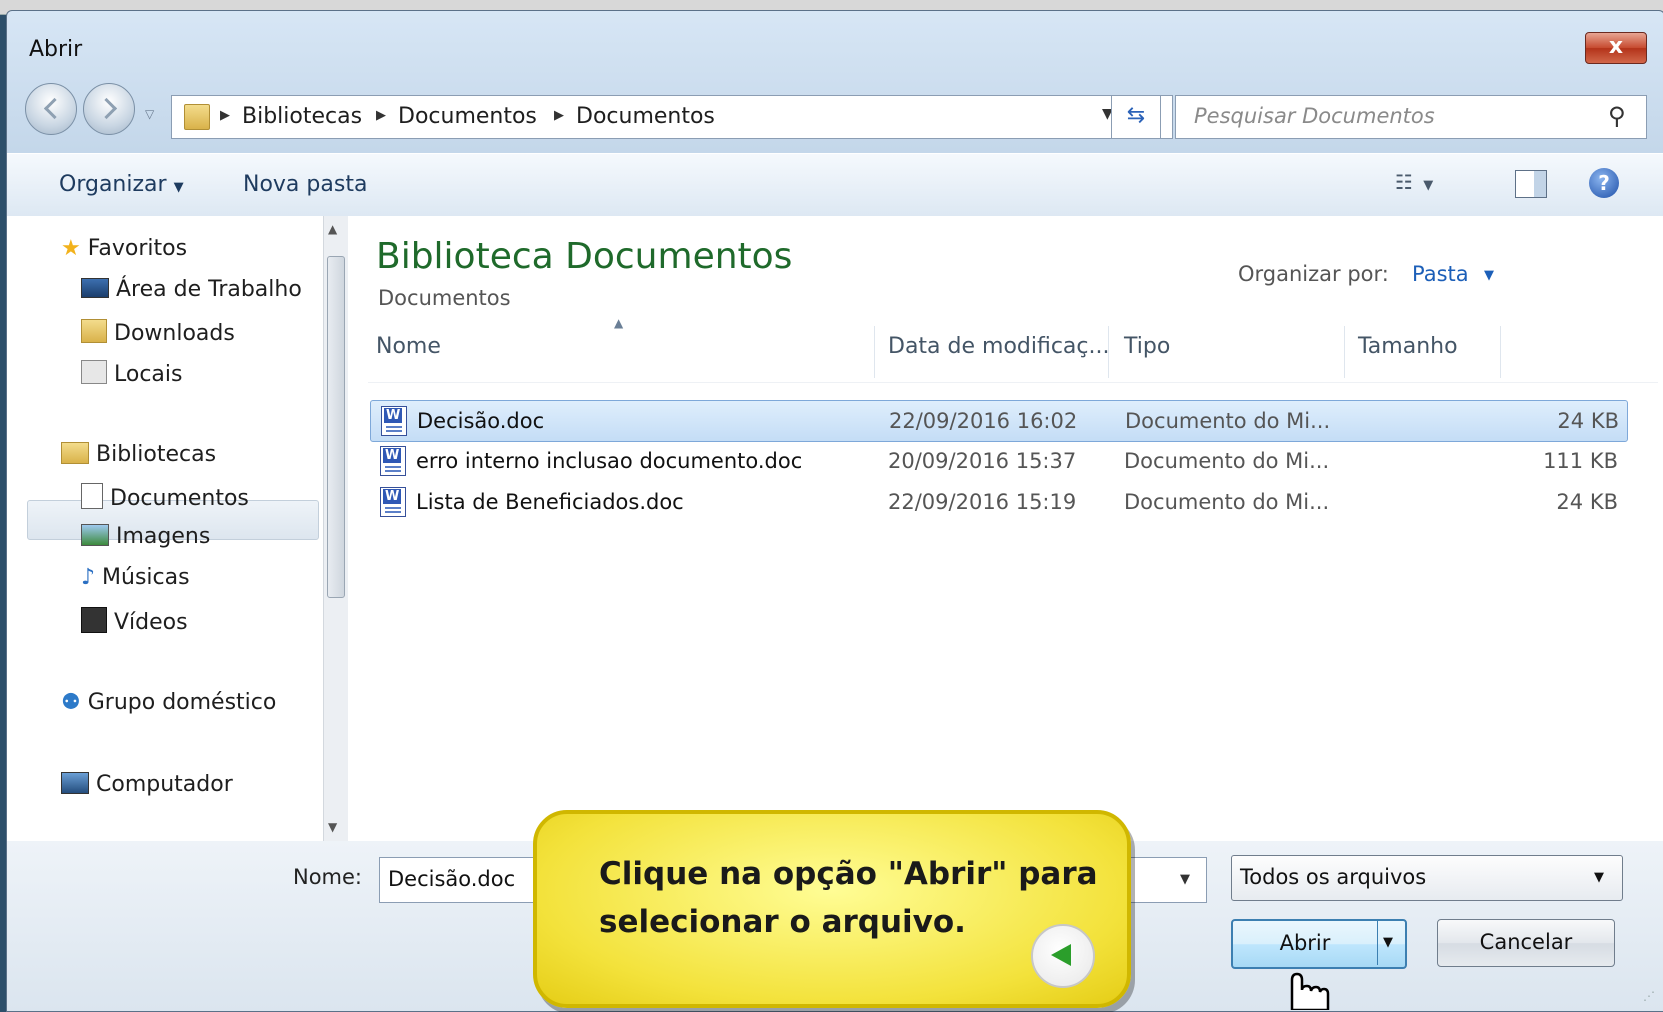  What do you see at coordinates (75, 453) in the screenshot?
I see `libraries-icon` at bounding box center [75, 453].